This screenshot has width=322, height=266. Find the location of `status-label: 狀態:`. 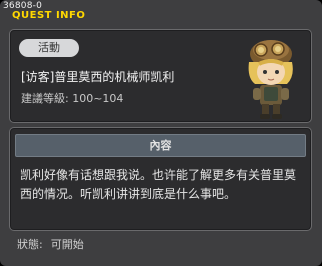

status-label: 狀態: is located at coordinates (30, 244).